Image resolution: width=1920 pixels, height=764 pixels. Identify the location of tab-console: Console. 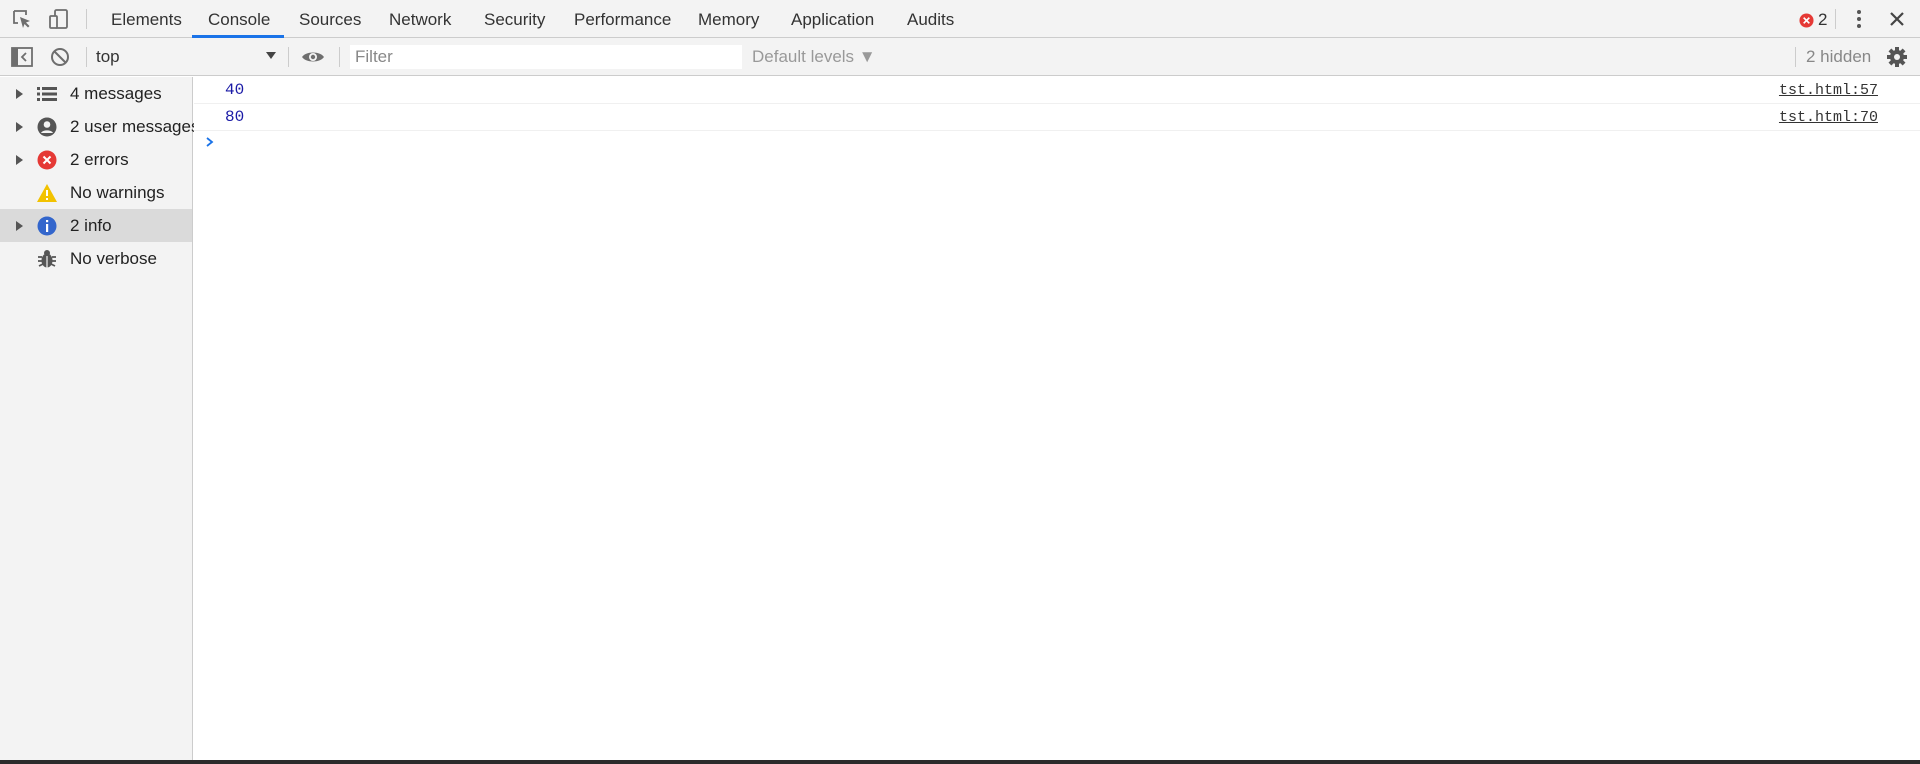
(239, 19).